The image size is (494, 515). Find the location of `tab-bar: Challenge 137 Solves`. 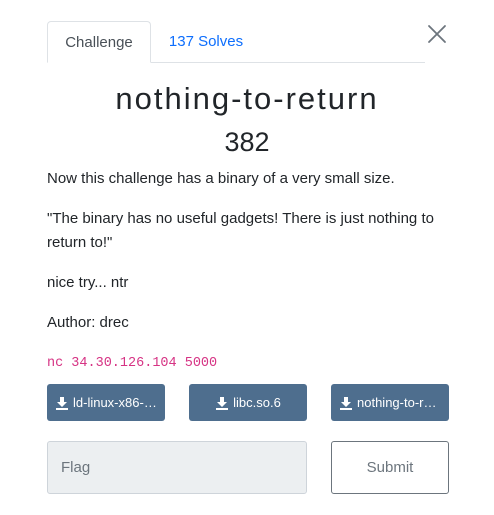

tab-bar: Challenge 137 Solves is located at coordinates (236, 42).